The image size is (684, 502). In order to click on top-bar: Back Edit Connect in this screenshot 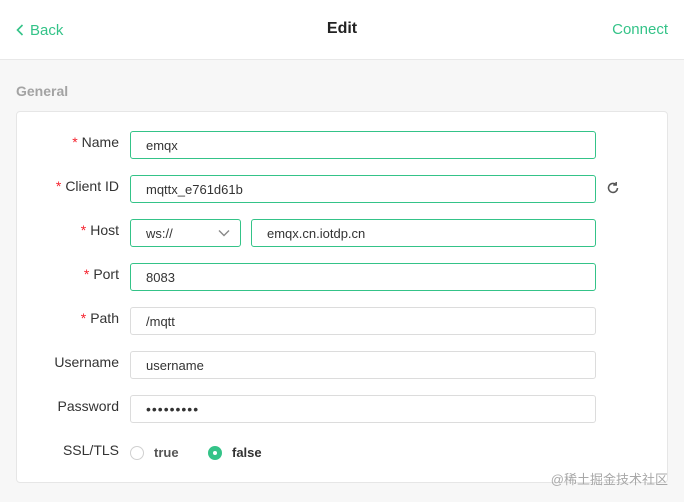, I will do `click(342, 30)`.